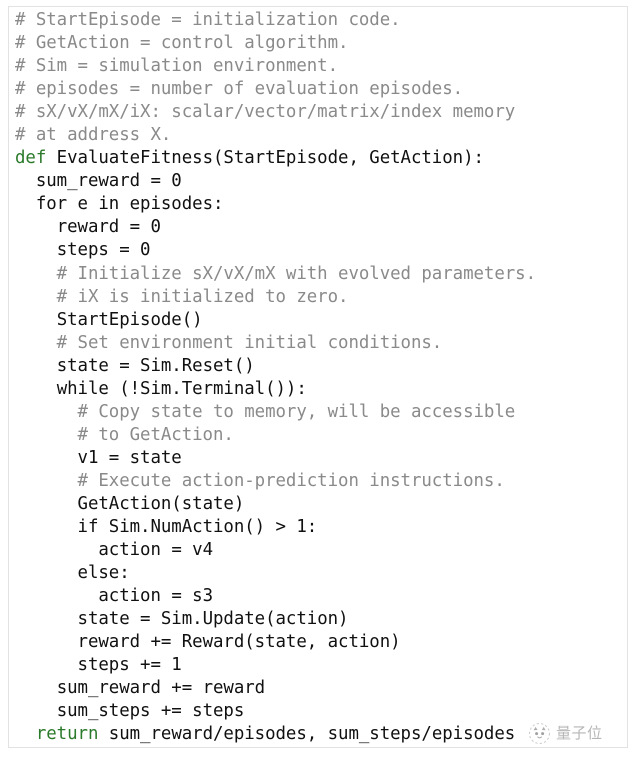 This screenshot has height=765, width=640. Describe the element at coordinates (239, 642) in the screenshot. I see `code-text: reward += Reward(state, action)` at that location.